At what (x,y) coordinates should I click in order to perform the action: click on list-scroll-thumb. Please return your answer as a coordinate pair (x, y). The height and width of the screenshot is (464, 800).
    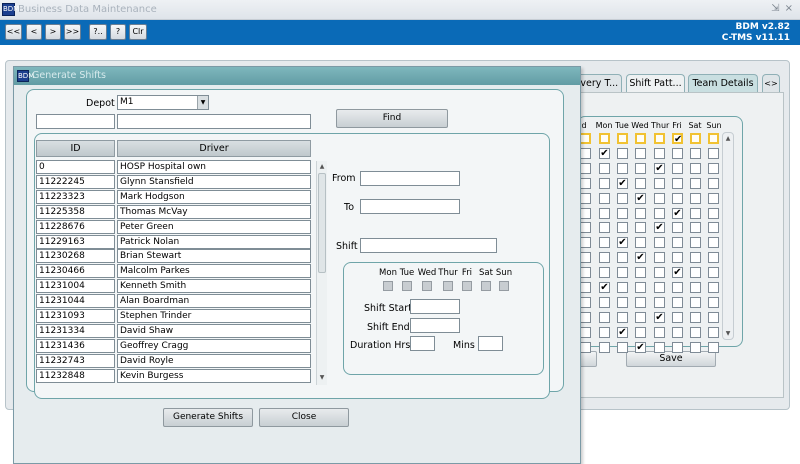
    Looking at the image, I should click on (322, 223).